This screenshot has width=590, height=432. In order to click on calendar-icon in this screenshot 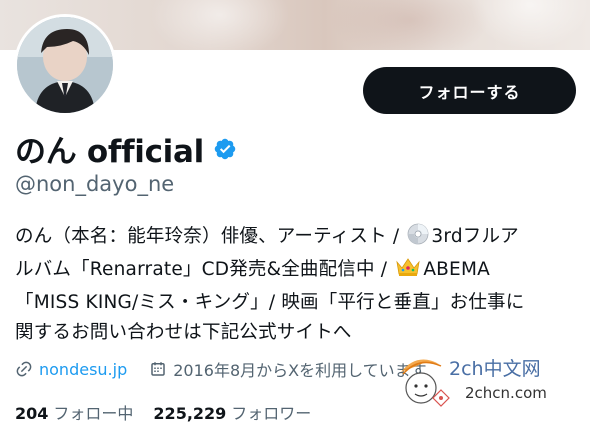, I will do `click(158, 369)`.